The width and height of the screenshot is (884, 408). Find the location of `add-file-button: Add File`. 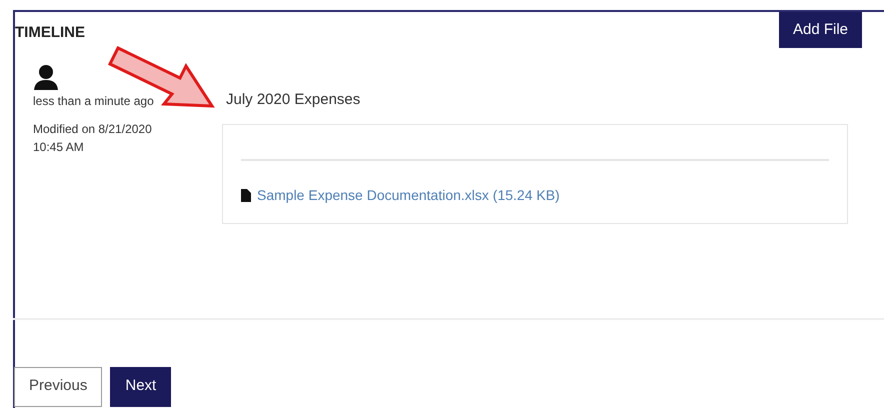

add-file-button: Add File is located at coordinates (820, 30).